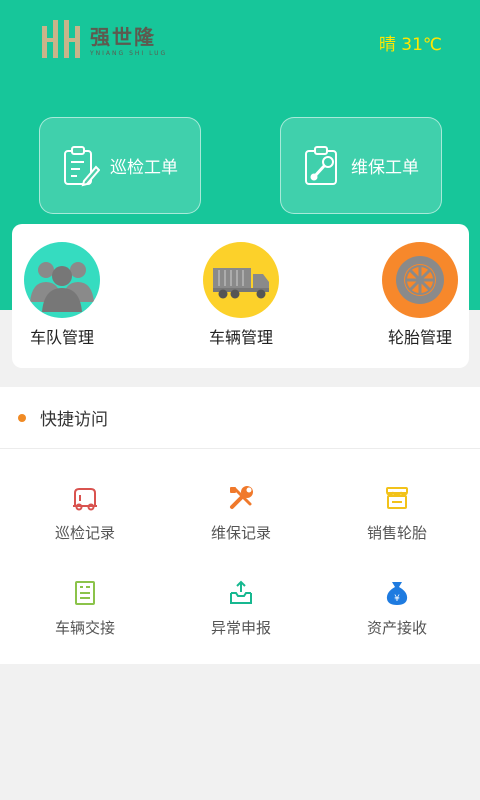  Describe the element at coordinates (85, 499) in the screenshot. I see `truck-outline-icon` at that location.